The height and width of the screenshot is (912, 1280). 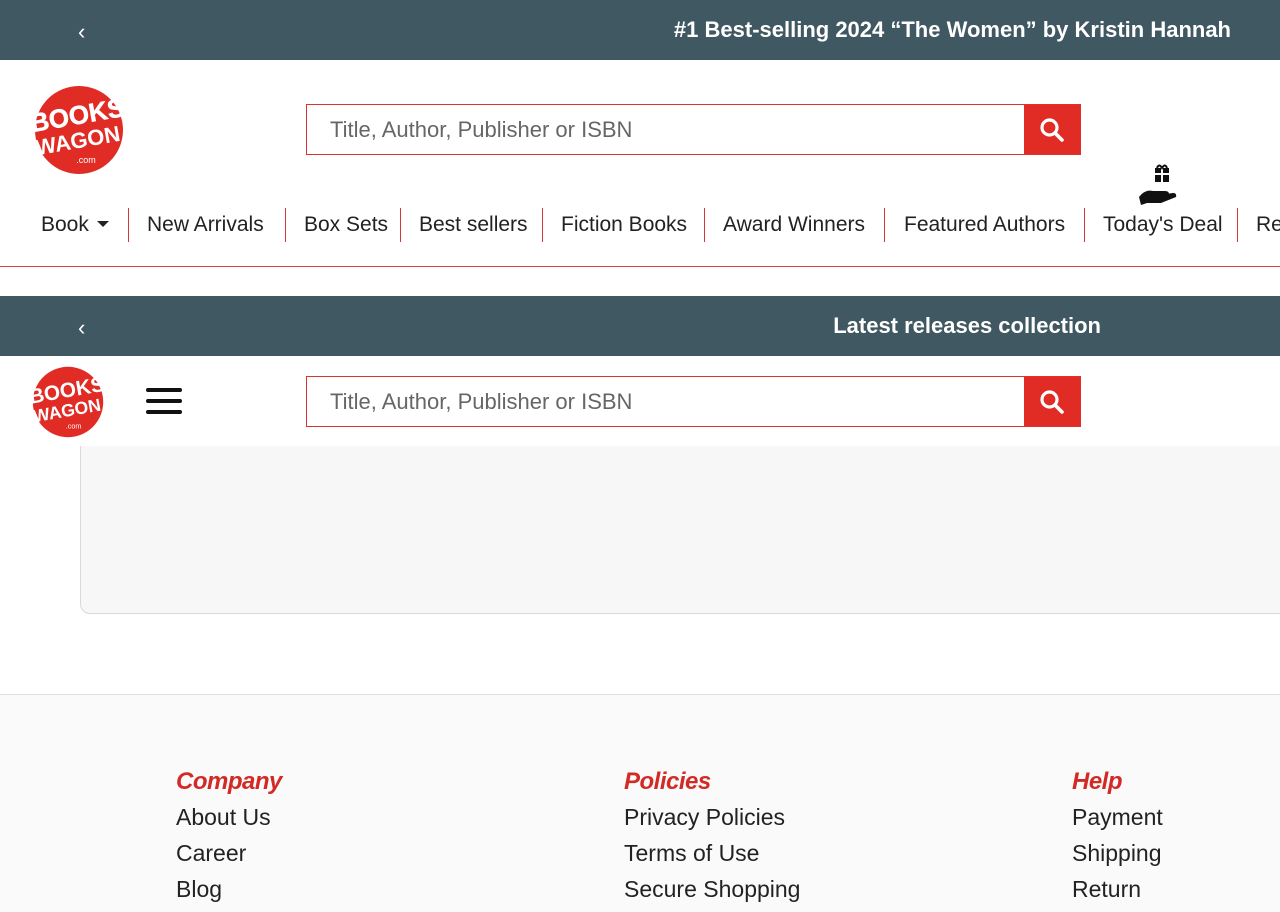 What do you see at coordinates (229, 817) in the screenshot?
I see `footer-link-about-us: About Us` at bounding box center [229, 817].